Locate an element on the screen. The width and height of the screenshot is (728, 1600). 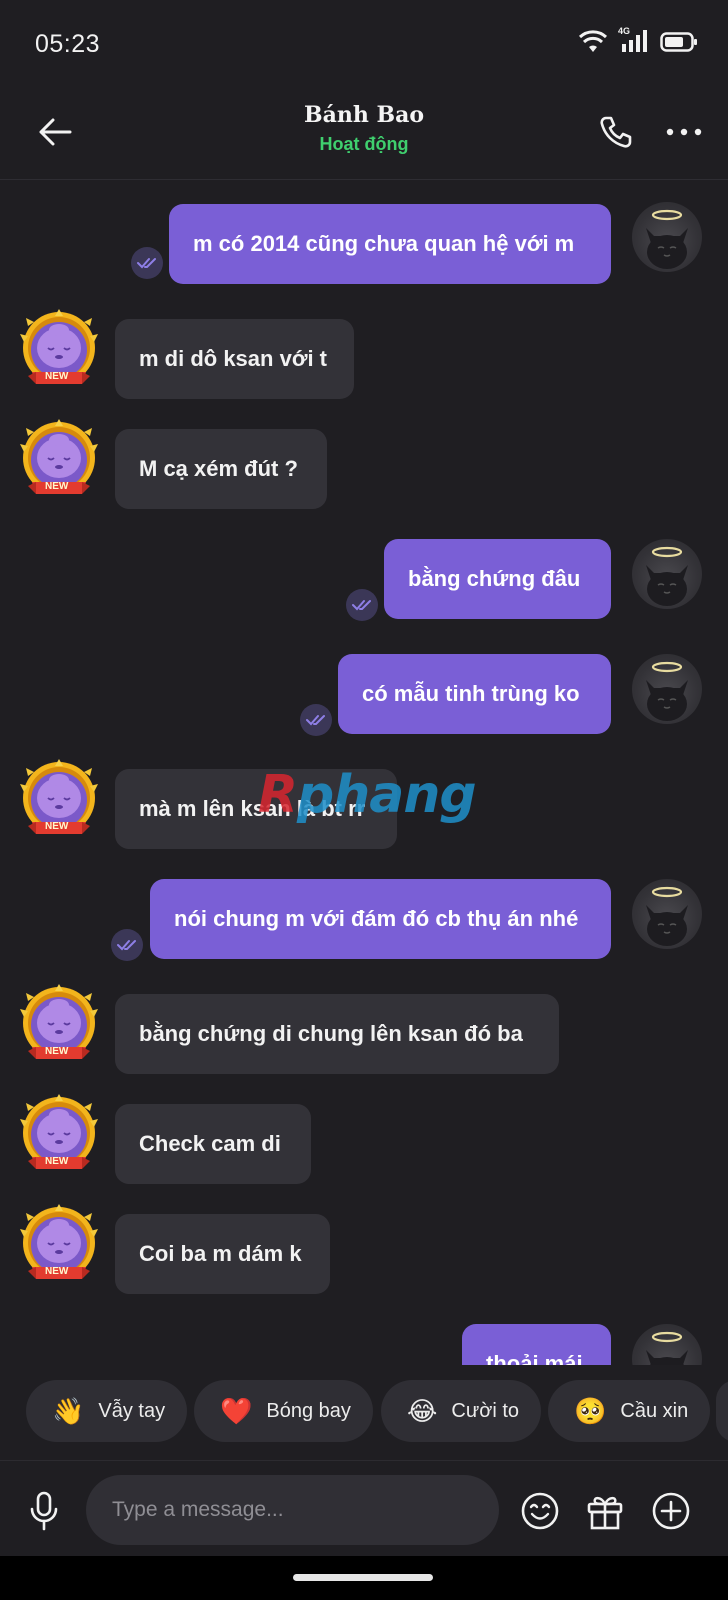
status-time: 05:23 is located at coordinates (68, 44).